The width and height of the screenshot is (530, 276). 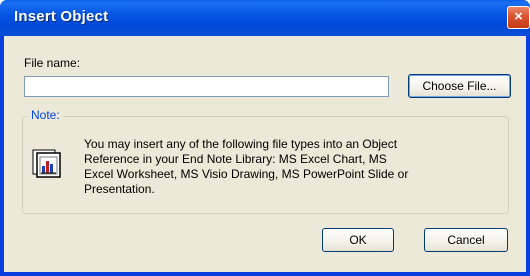 What do you see at coordinates (45, 115) in the screenshot?
I see `note-legend: Note:` at bounding box center [45, 115].